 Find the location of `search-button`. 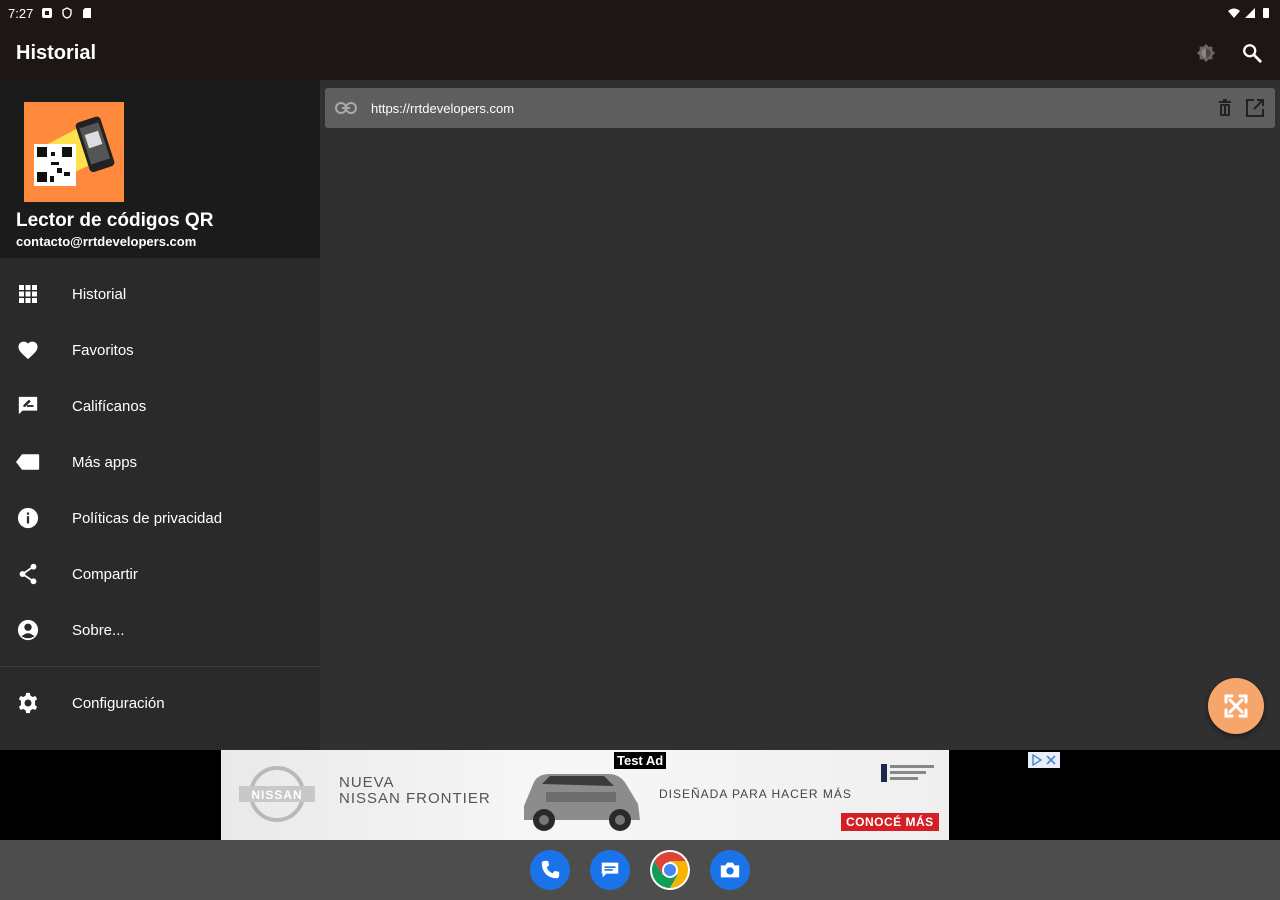

search-button is located at coordinates (1252, 53).